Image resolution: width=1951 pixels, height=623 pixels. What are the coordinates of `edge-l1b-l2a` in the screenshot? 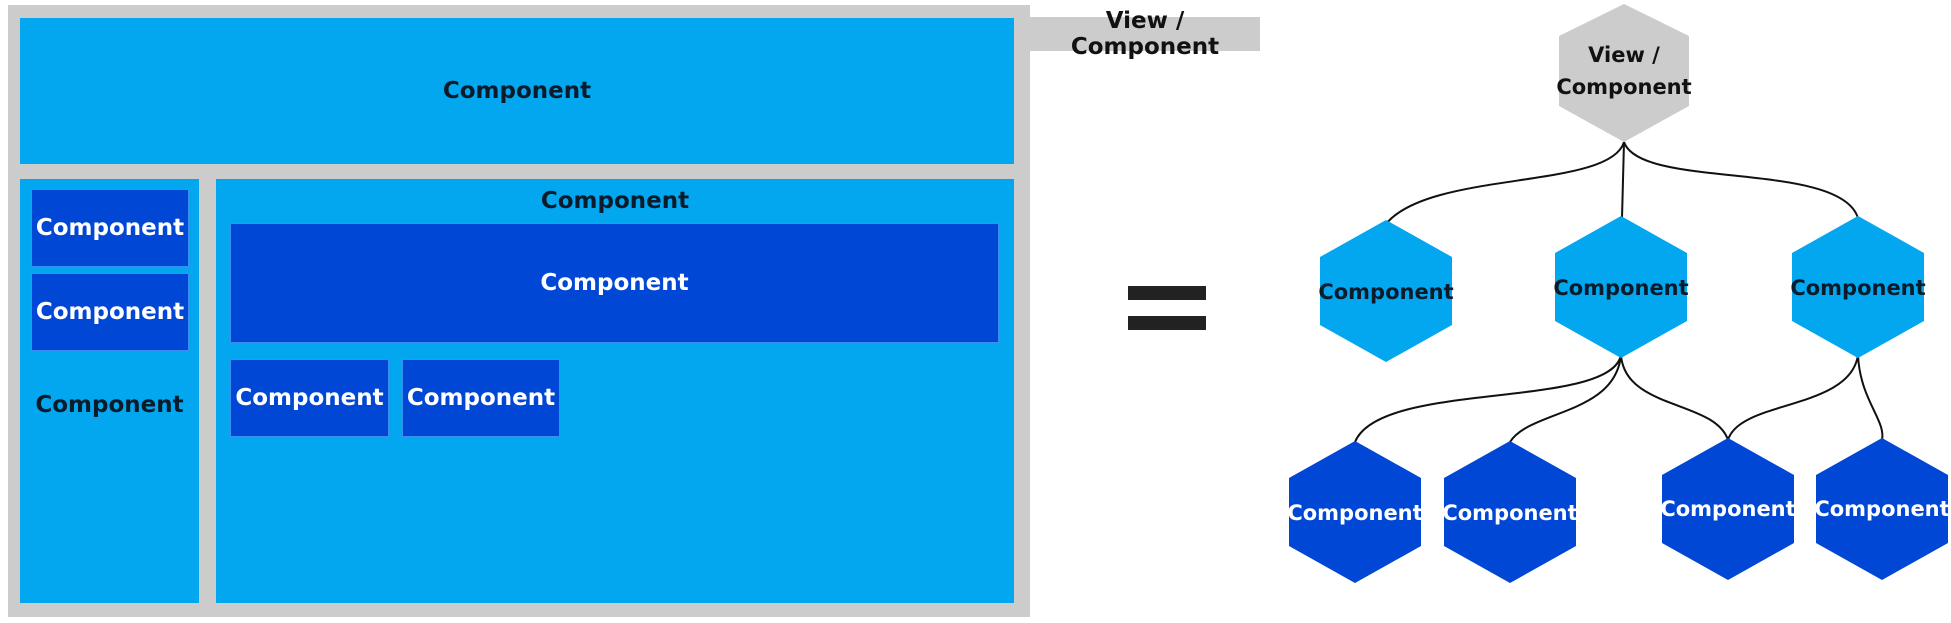 It's located at (1488, 398).